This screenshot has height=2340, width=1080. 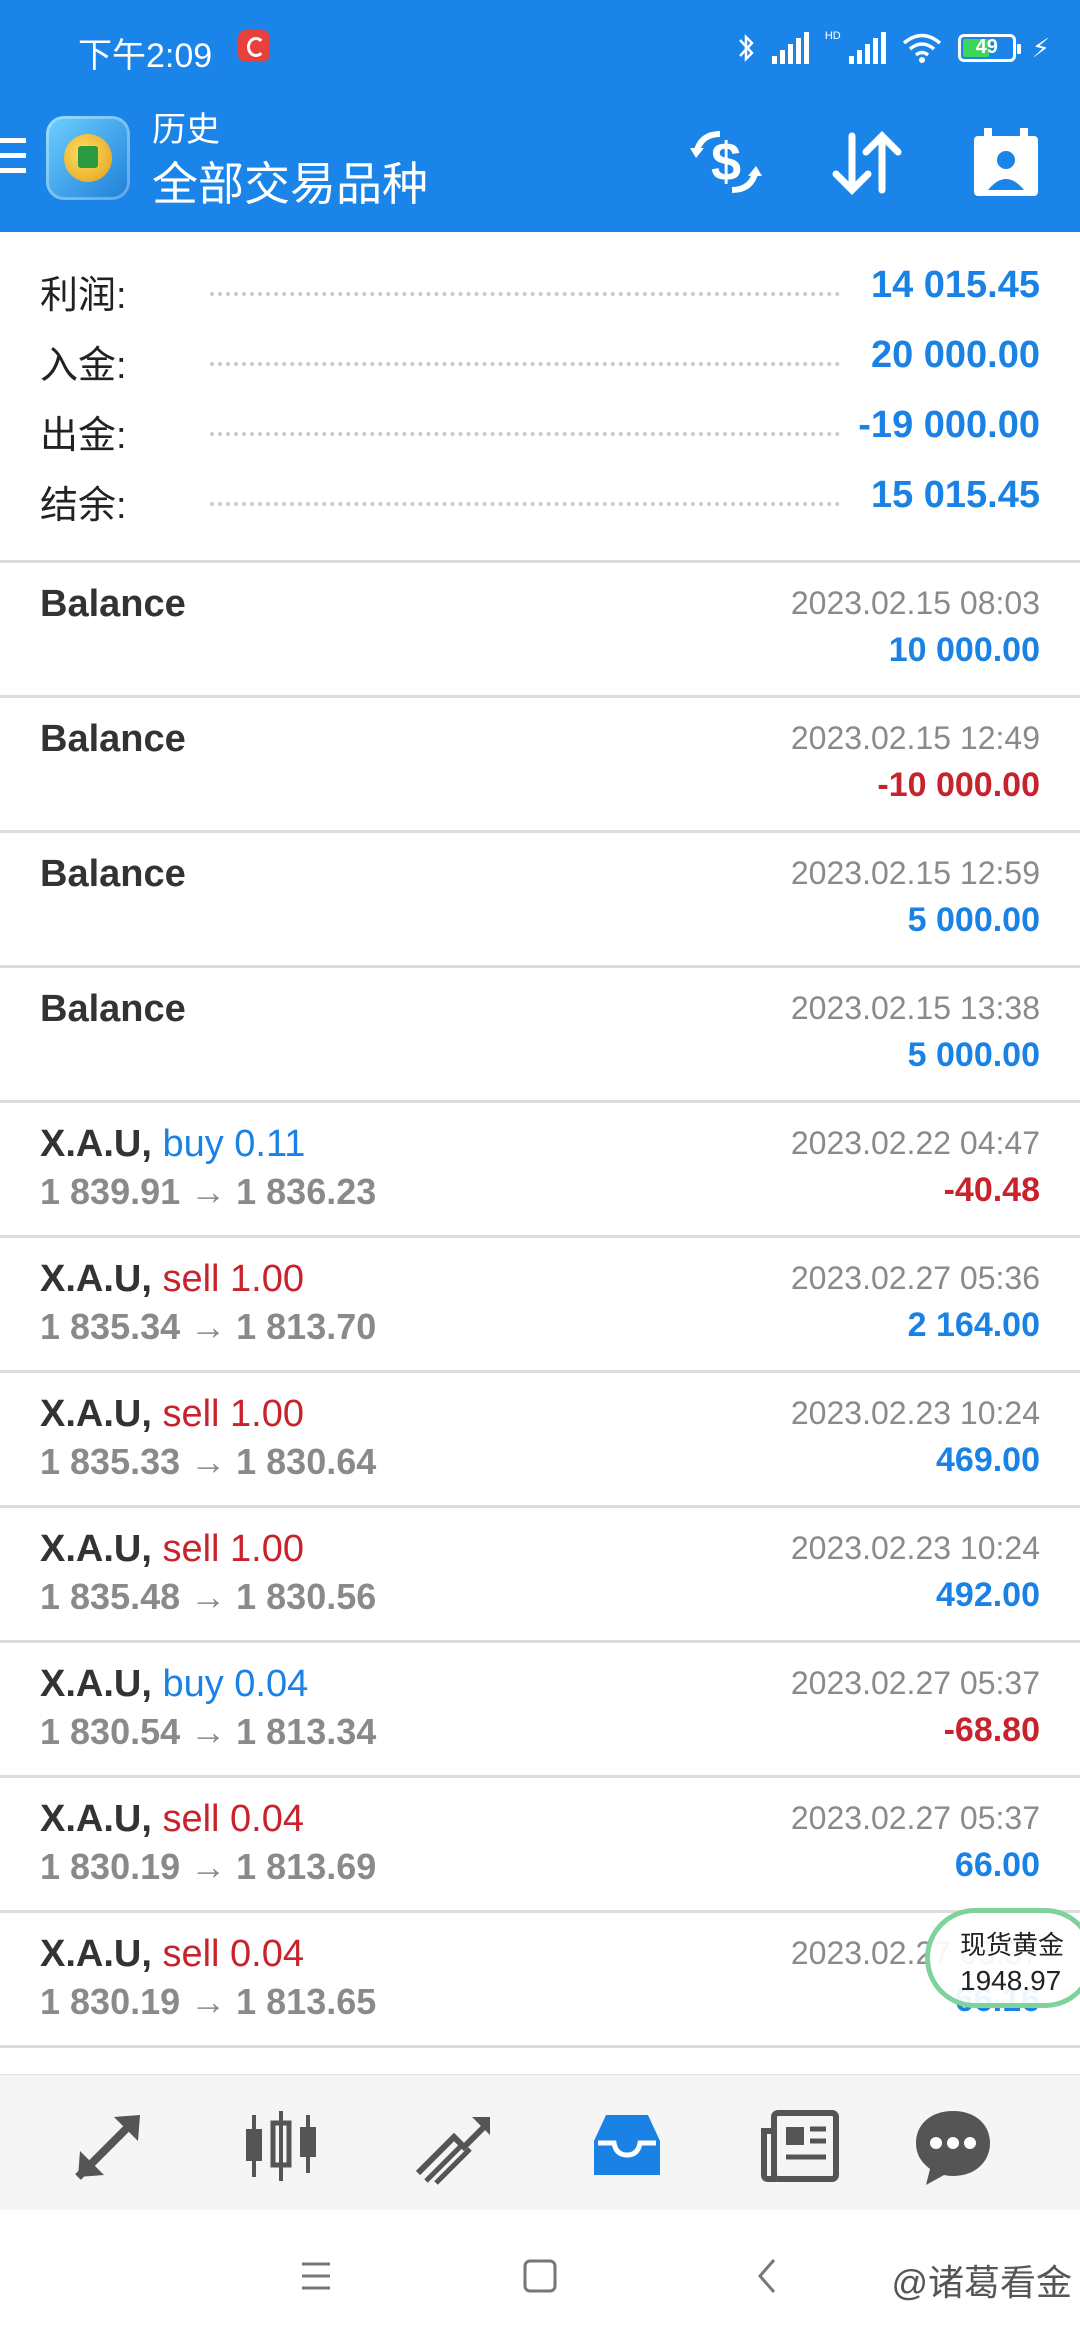 I want to click on chart-icon, so click(x=281, y=2146).